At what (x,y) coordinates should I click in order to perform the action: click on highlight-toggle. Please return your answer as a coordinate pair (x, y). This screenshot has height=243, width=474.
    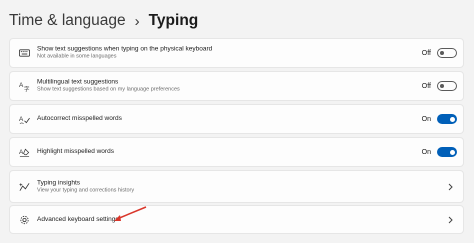
    Looking at the image, I should click on (447, 152).